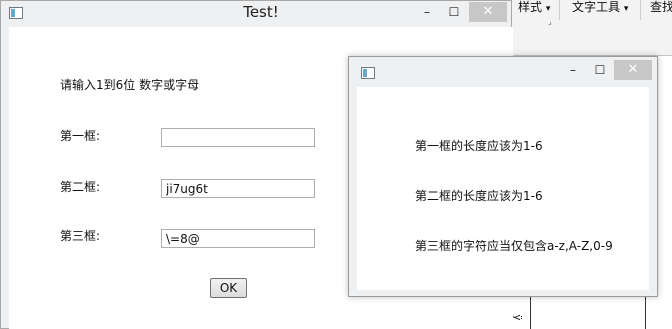  Describe the element at coordinates (80, 136) in the screenshot. I see `field1-label: 第一框:` at that location.